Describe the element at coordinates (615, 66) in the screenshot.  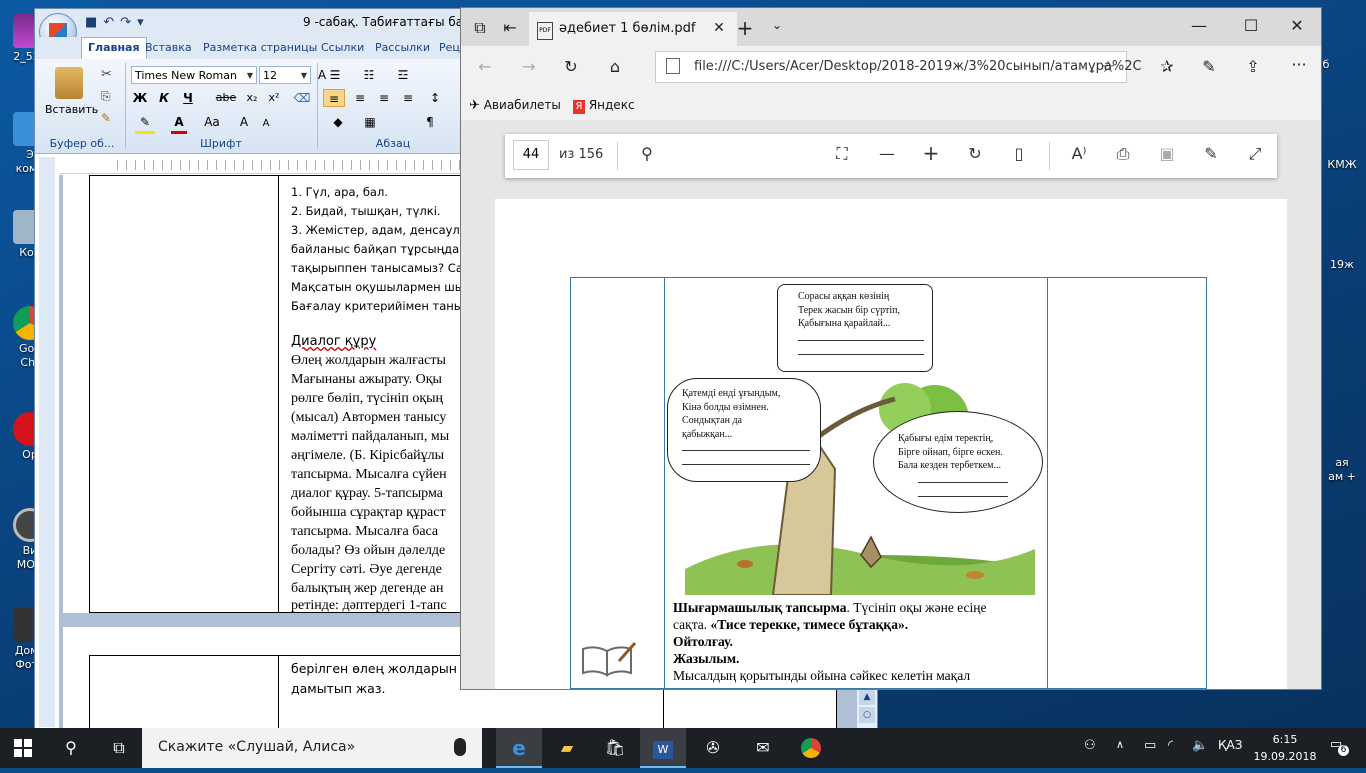
I see `home-icon: ⌂` at that location.